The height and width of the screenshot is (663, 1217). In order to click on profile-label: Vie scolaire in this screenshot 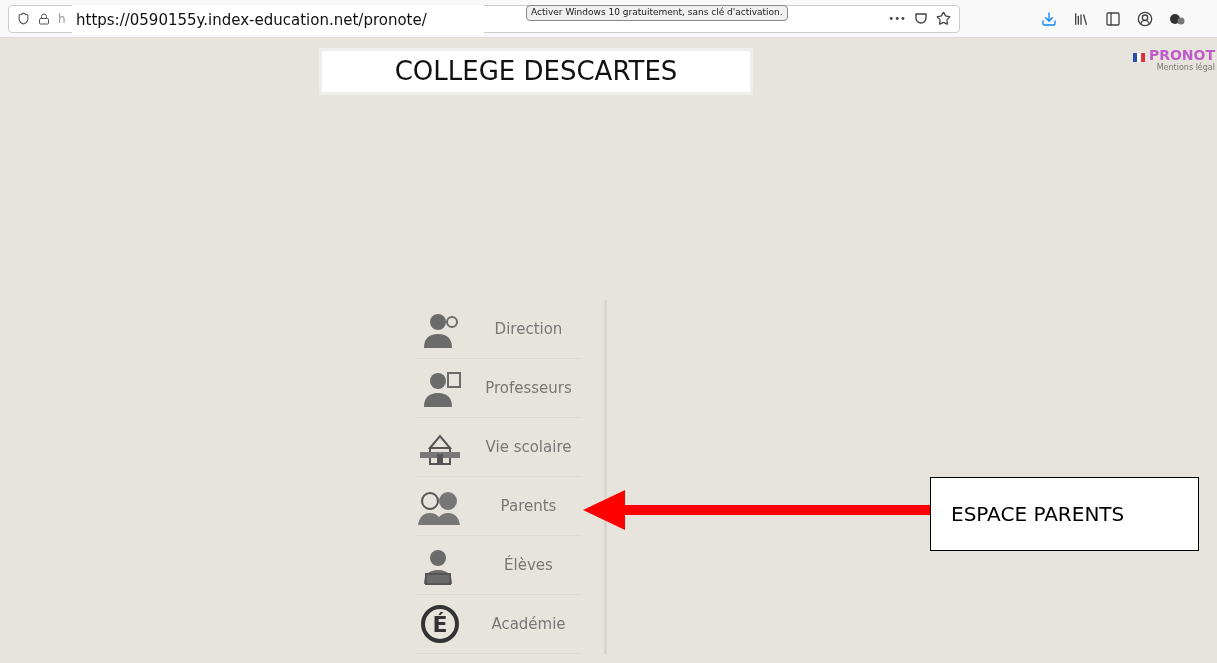, I will do `click(528, 447)`.